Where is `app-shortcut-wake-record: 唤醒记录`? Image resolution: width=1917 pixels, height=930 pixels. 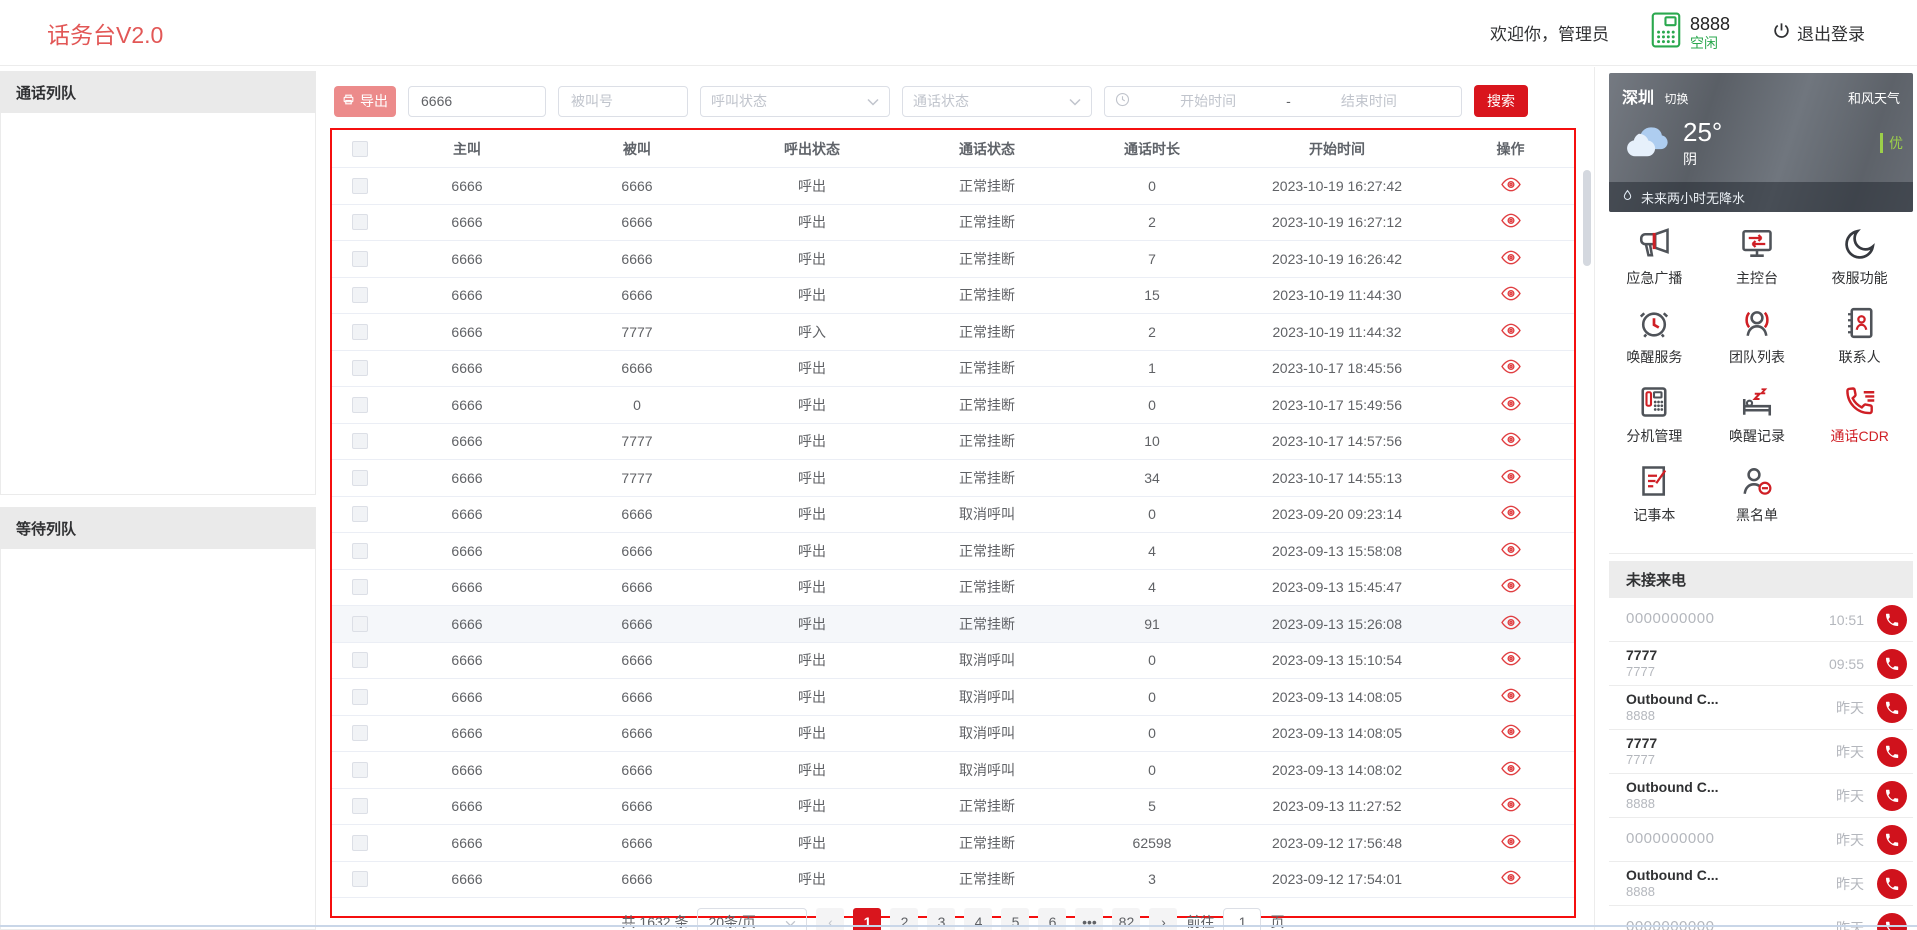
app-shortcut-wake-record: 唤醒记录 is located at coordinates (1757, 414).